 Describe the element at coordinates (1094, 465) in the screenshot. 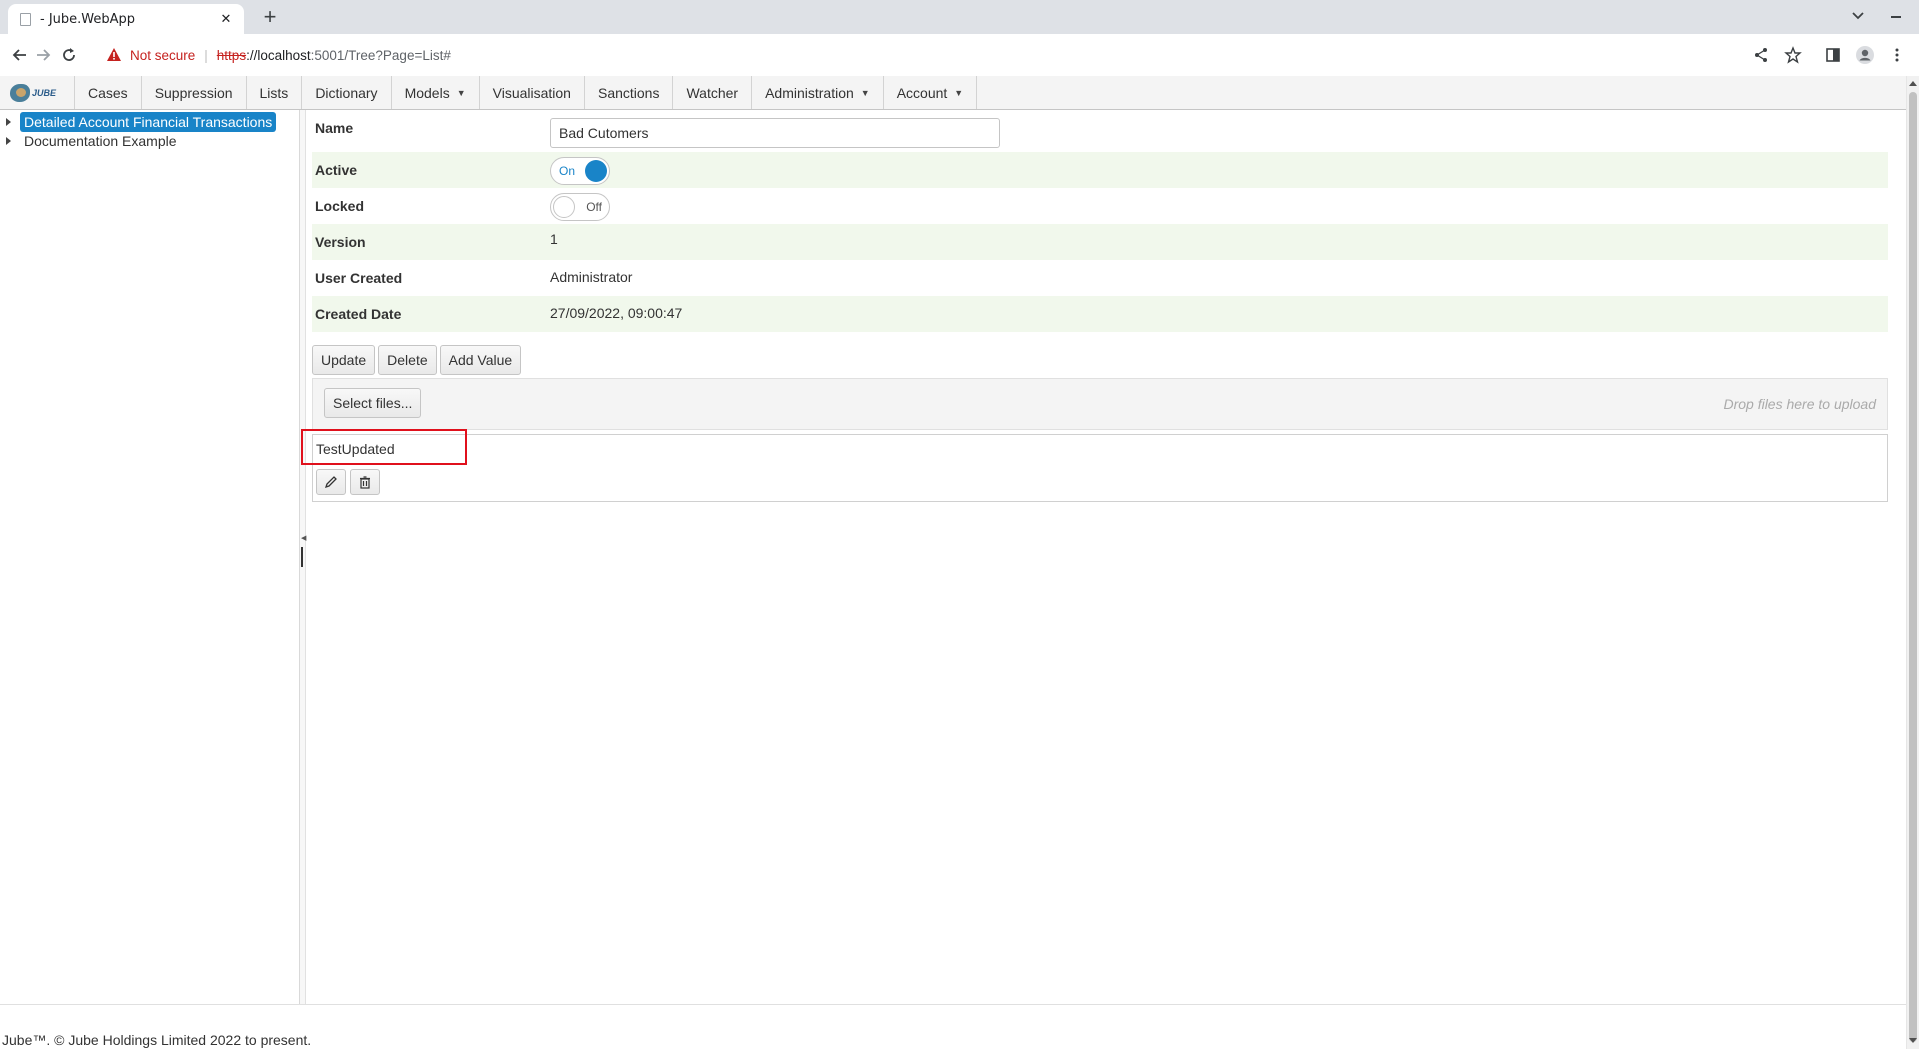

I see `list-value-item: TestUpdated` at that location.